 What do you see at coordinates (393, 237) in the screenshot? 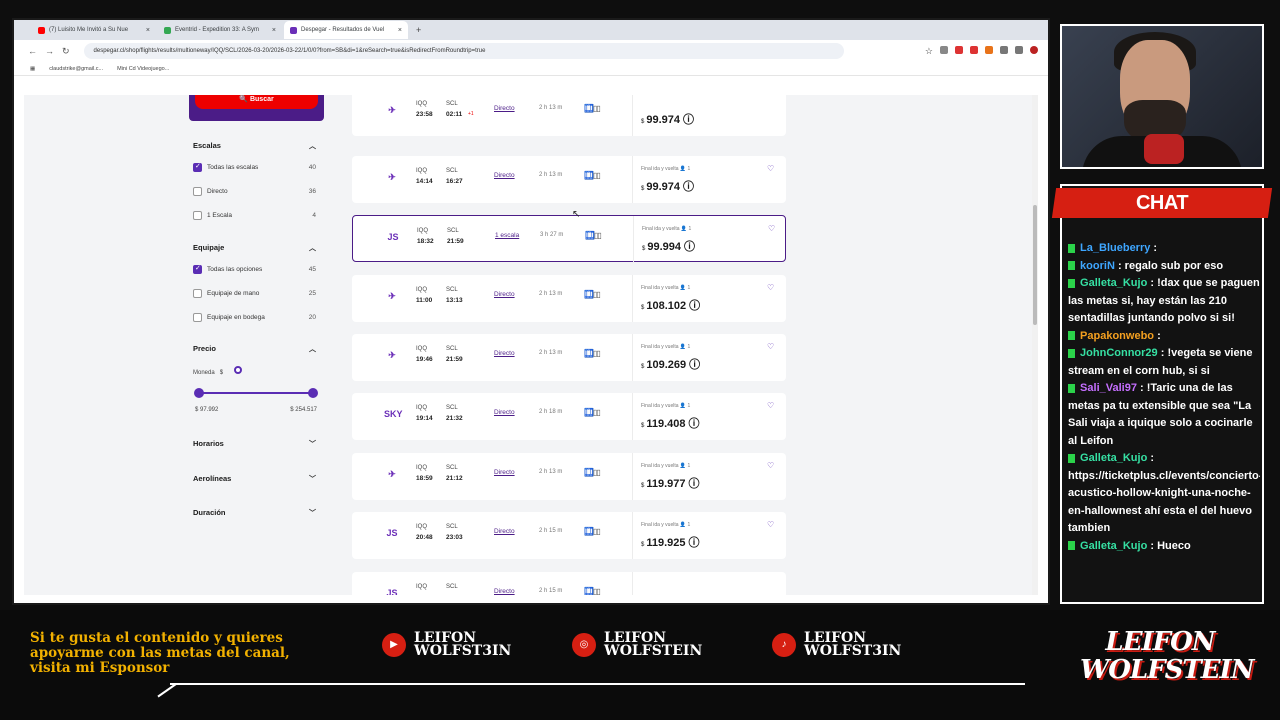
I see `airline-logo: JS` at bounding box center [393, 237].